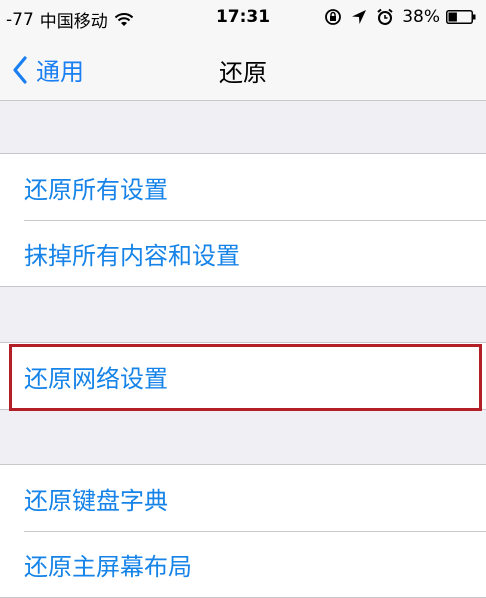 The width and height of the screenshot is (486, 598). I want to click on page-title: 还原, so click(243, 73).